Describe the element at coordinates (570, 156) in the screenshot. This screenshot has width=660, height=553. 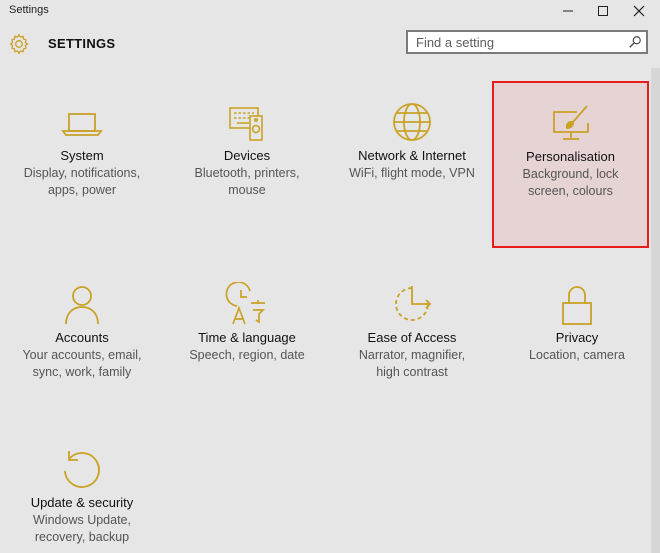
I see `tile-label: Personalisation` at that location.